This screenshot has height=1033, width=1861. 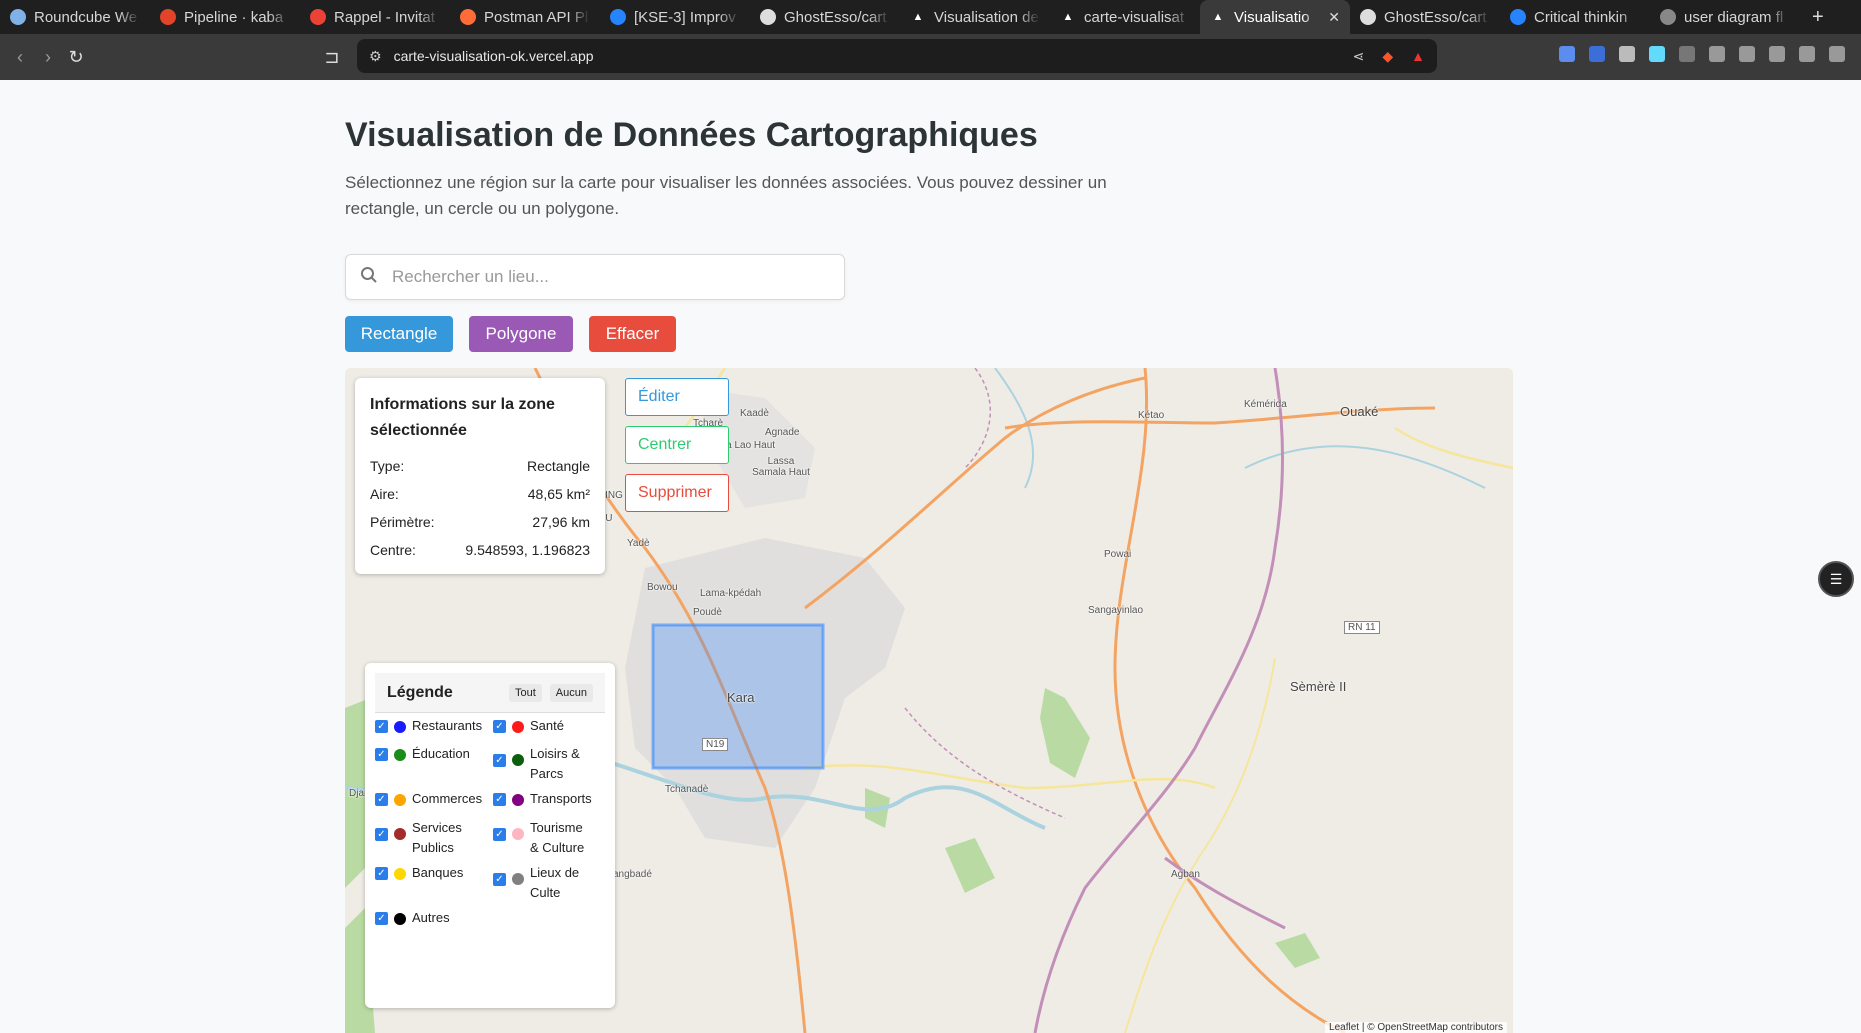 I want to click on place-label: Kétao, so click(x=1151, y=415).